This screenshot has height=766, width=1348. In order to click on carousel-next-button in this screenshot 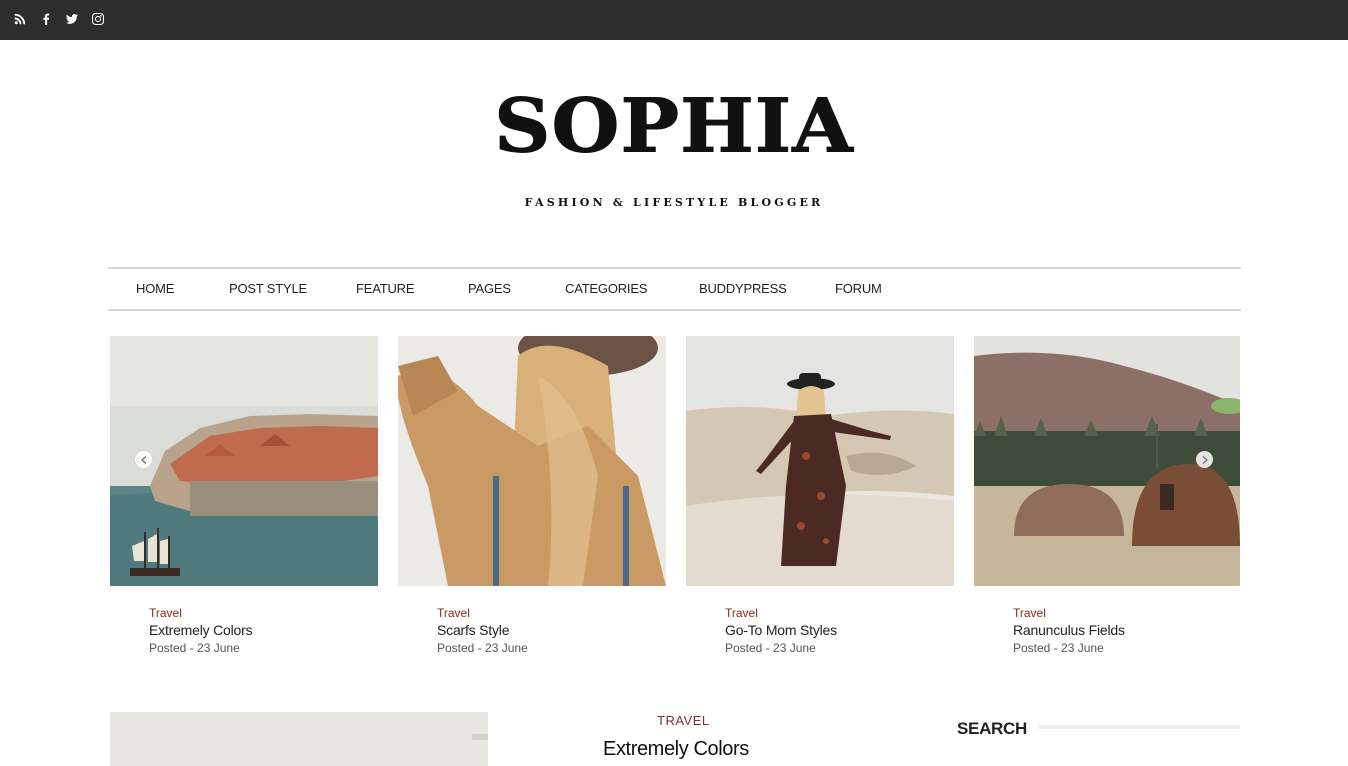, I will do `click(1204, 459)`.